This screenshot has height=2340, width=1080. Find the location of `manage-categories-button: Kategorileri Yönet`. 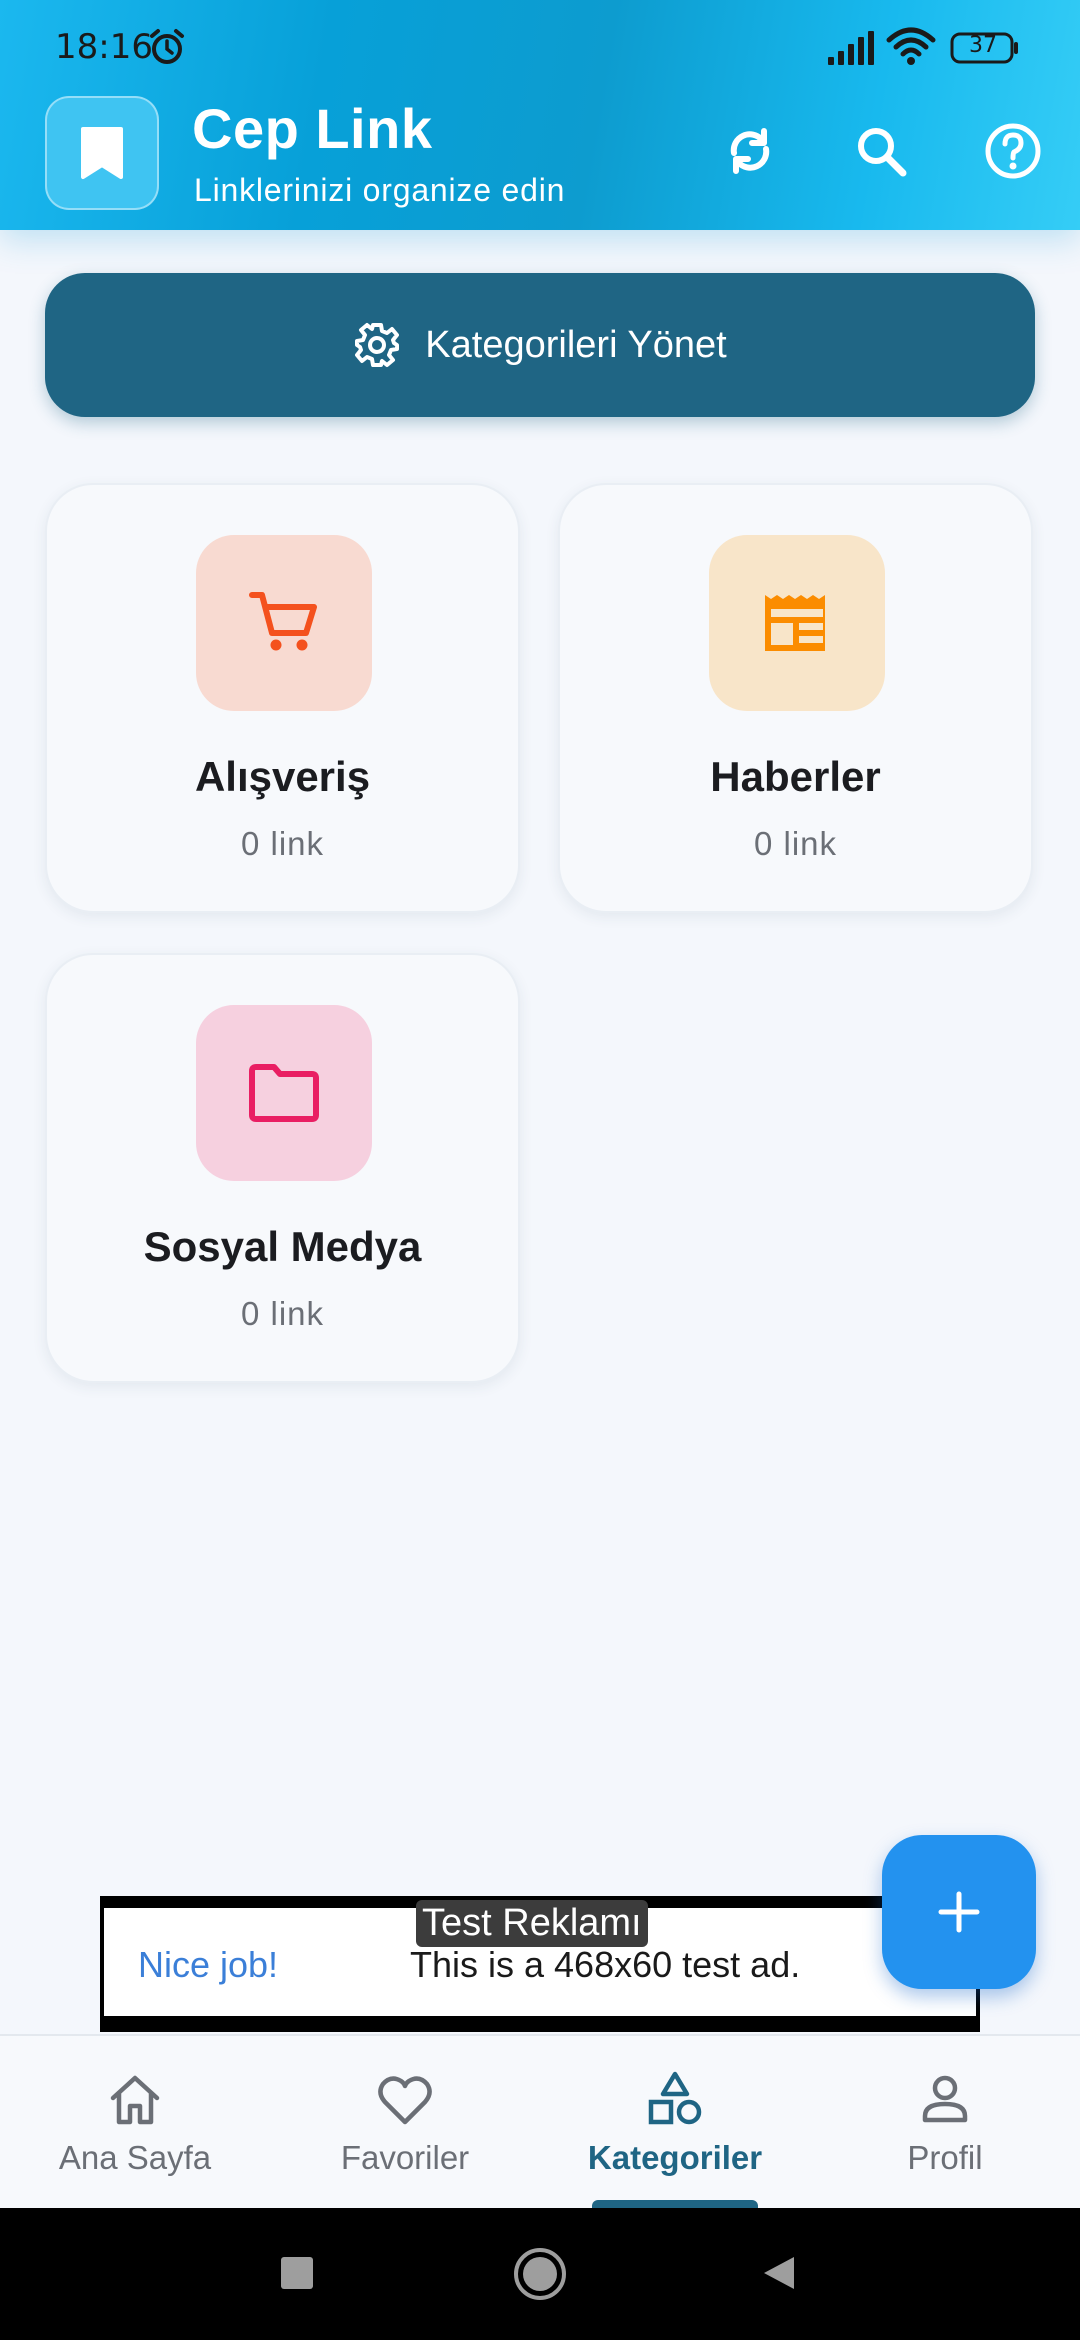

manage-categories-button: Kategorileri Yönet is located at coordinates (540, 345).